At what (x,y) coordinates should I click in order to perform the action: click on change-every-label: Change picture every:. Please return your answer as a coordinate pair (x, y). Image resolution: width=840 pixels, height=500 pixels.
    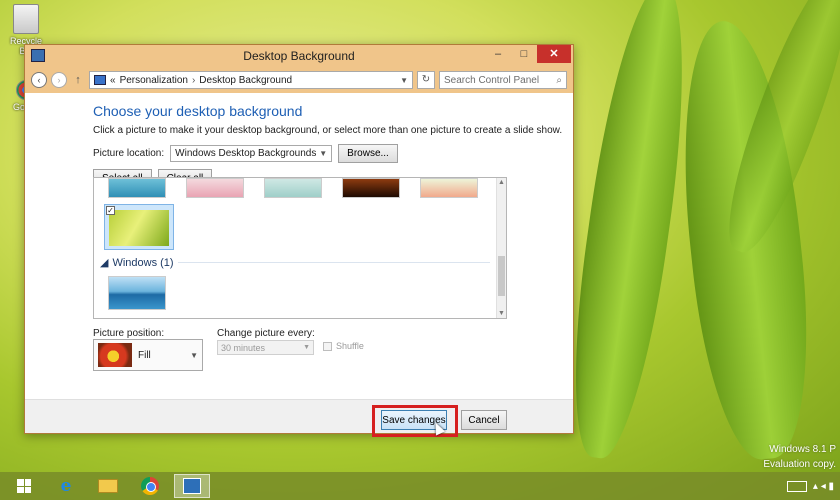
    Looking at the image, I should click on (266, 333).